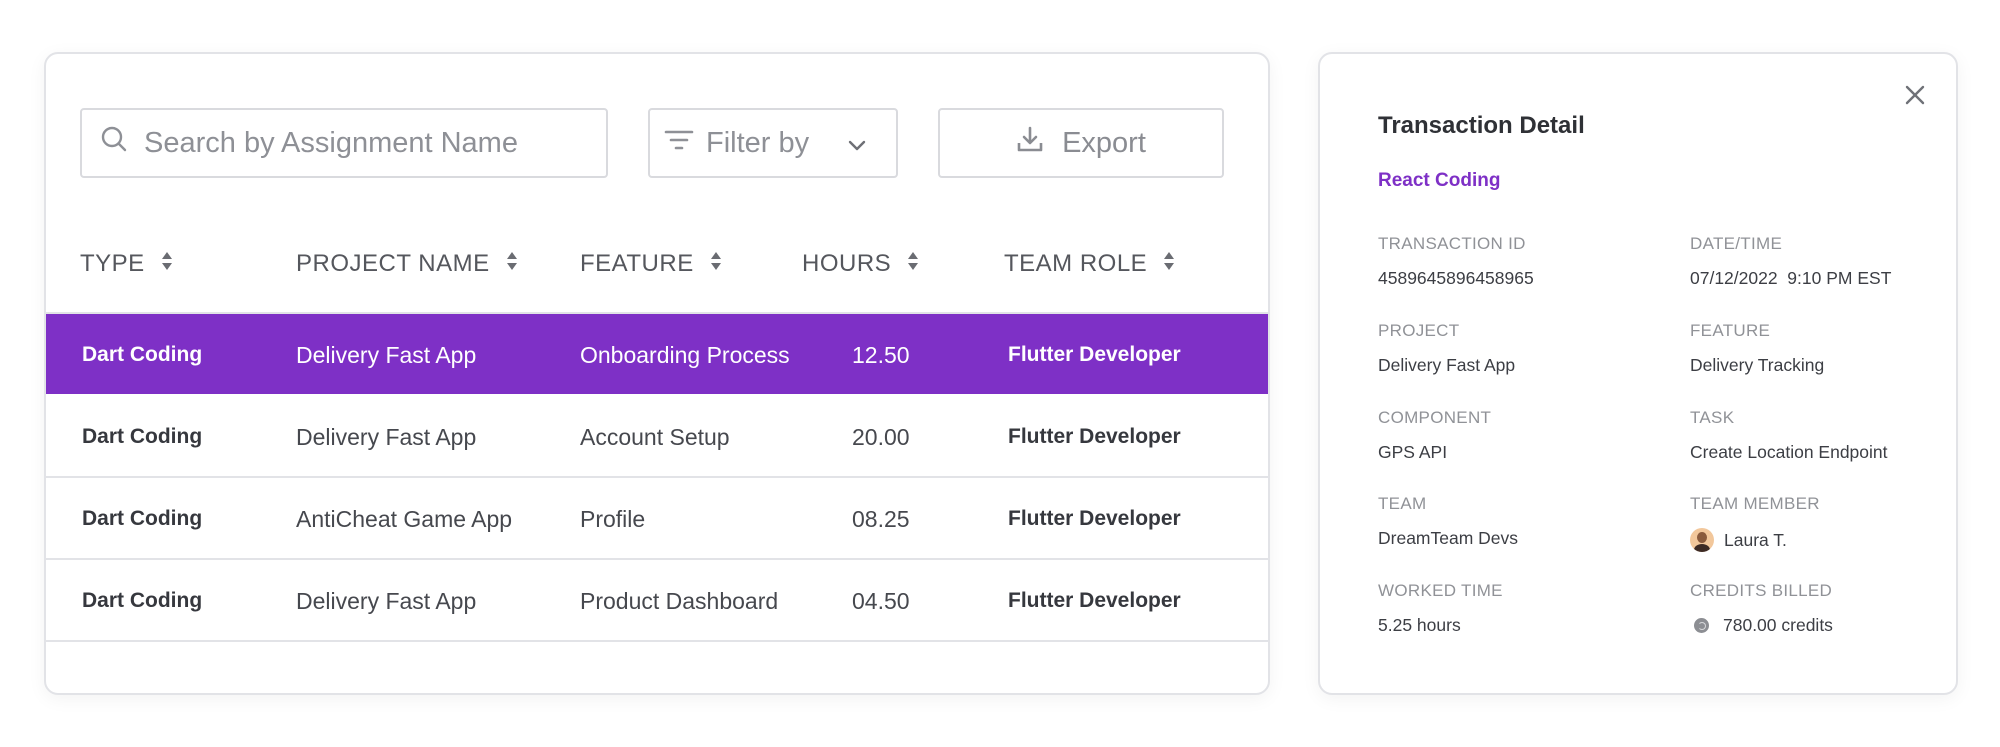 This screenshot has width=2000, height=747. Describe the element at coordinates (1518, 261) in the screenshot. I see `field-transaction-id: TRANSACTION ID 4589645896458965` at that location.